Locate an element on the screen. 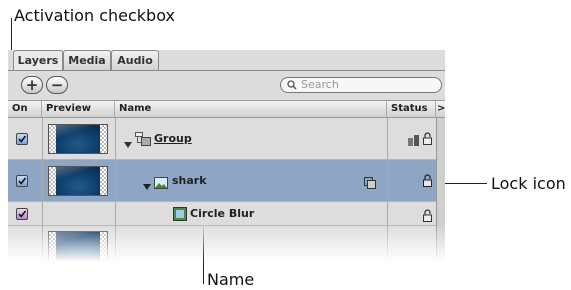 The image size is (571, 290). search-input: Search is located at coordinates (361, 85).